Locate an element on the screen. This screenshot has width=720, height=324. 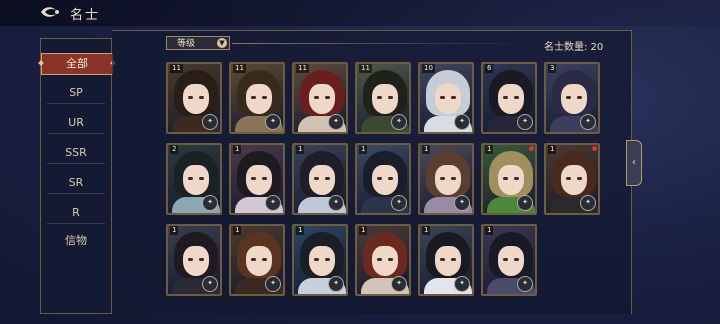
character-count: 名士数量: 20 is located at coordinates (574, 47).